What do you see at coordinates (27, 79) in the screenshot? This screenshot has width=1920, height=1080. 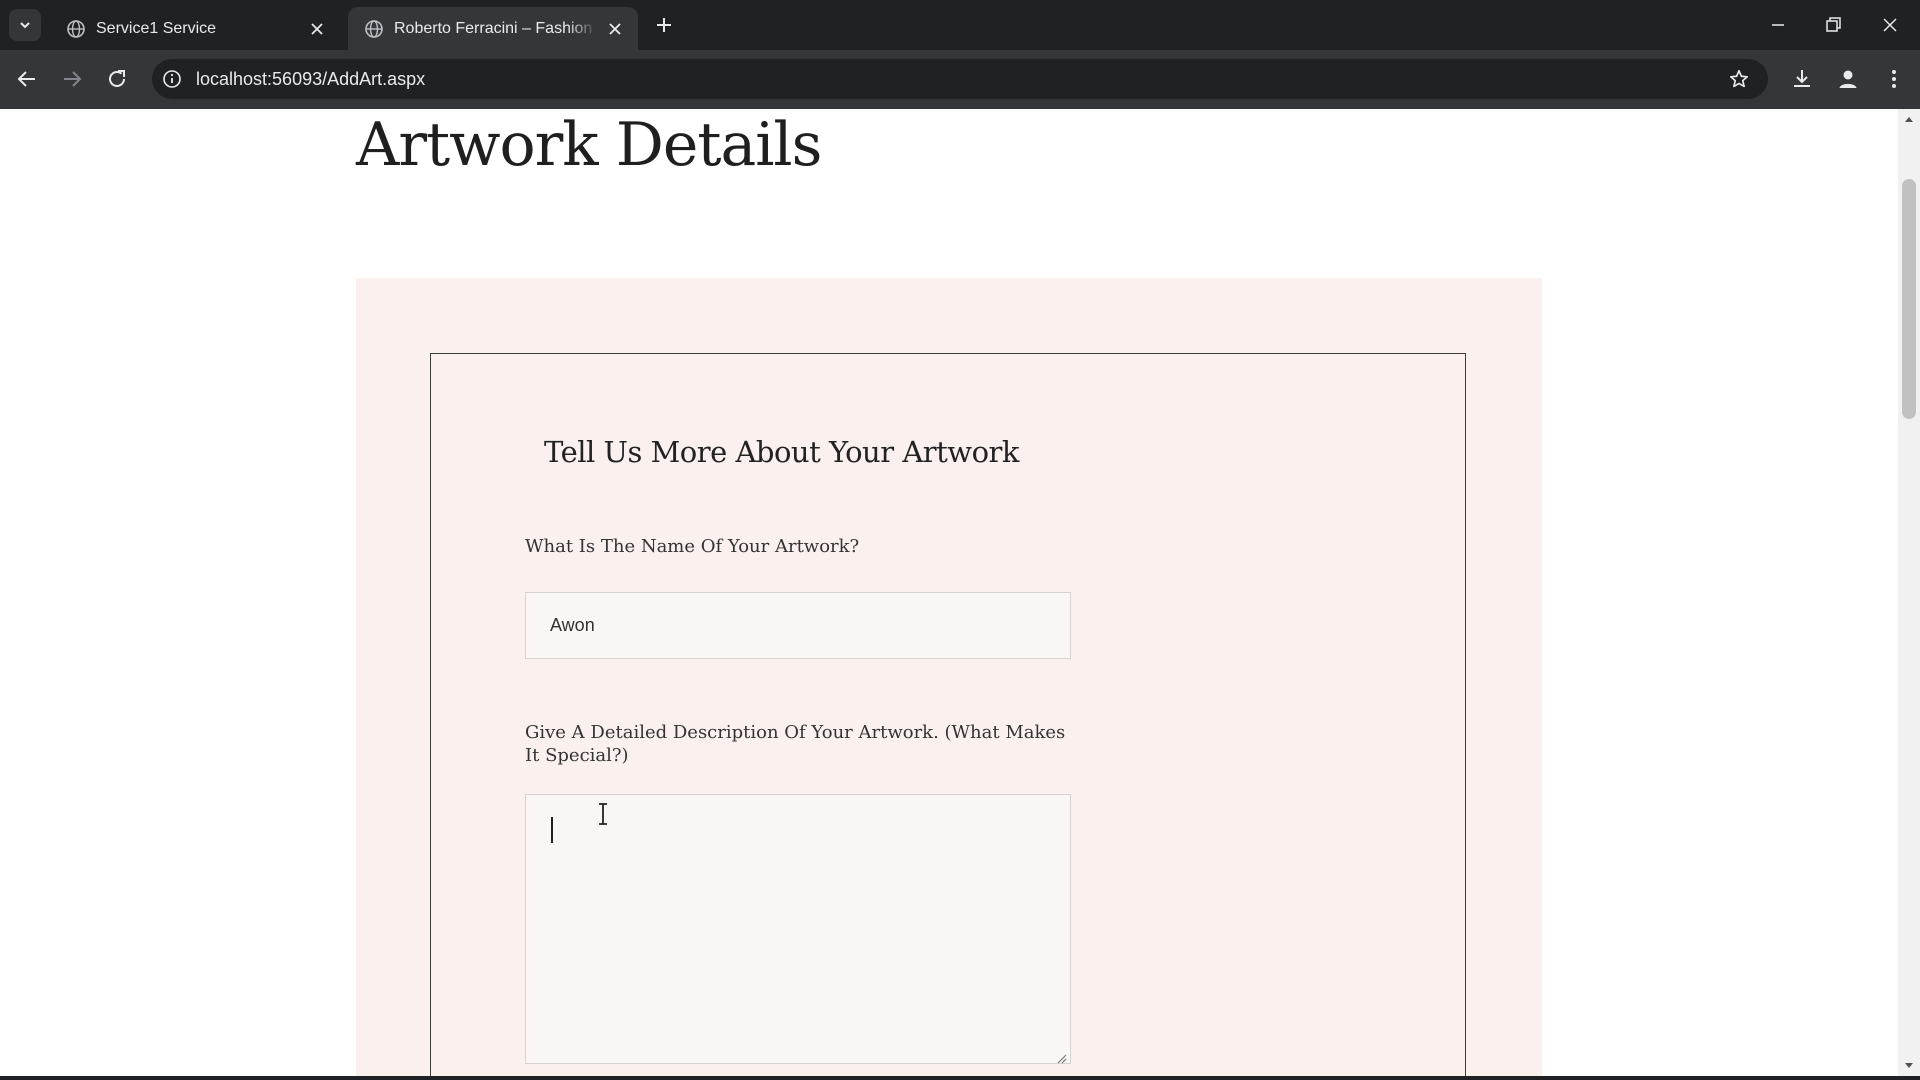 I see `back-icon` at bounding box center [27, 79].